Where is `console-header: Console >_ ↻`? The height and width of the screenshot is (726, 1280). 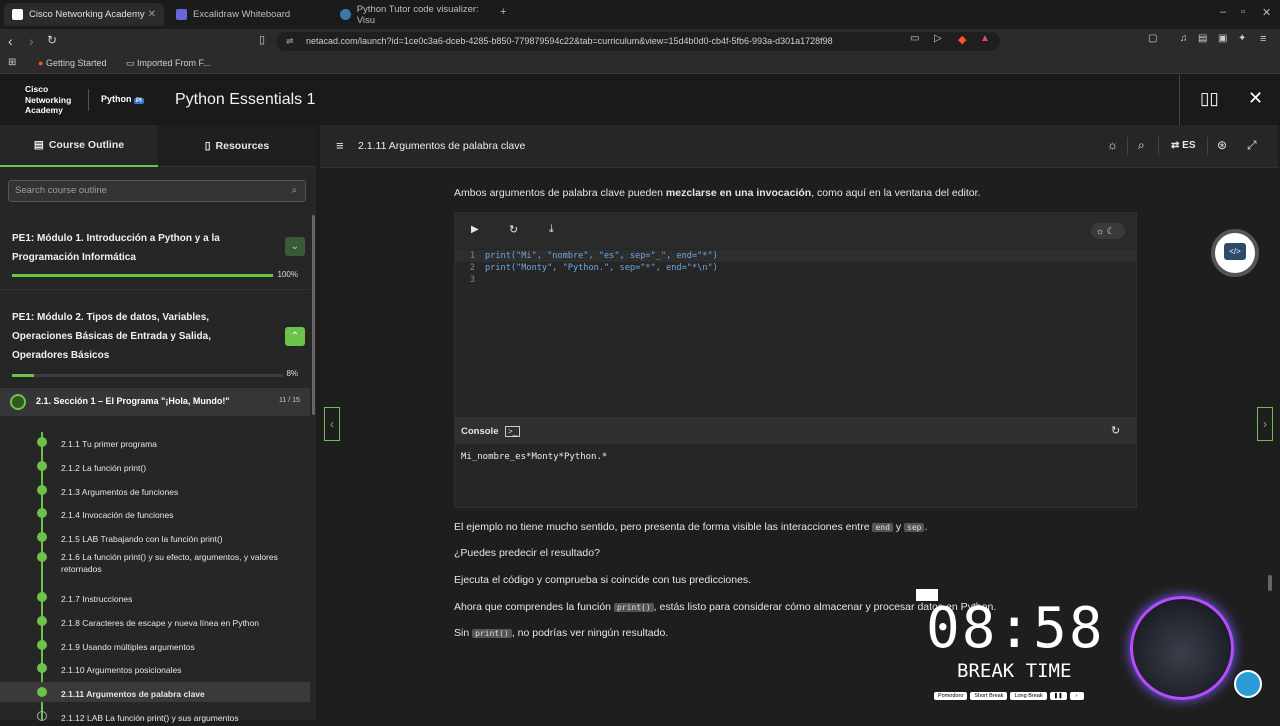
console-header: Console >_ ↻ is located at coordinates (795, 431).